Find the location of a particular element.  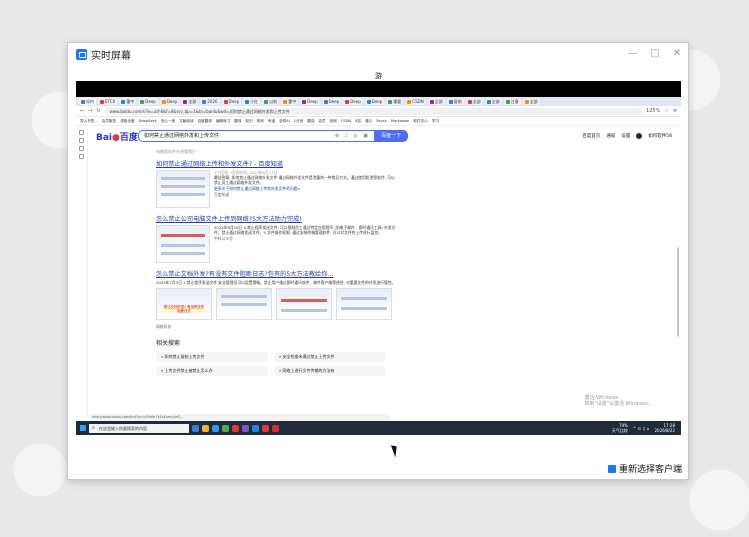

browser-tab: 以前 is located at coordinates (271, 101).